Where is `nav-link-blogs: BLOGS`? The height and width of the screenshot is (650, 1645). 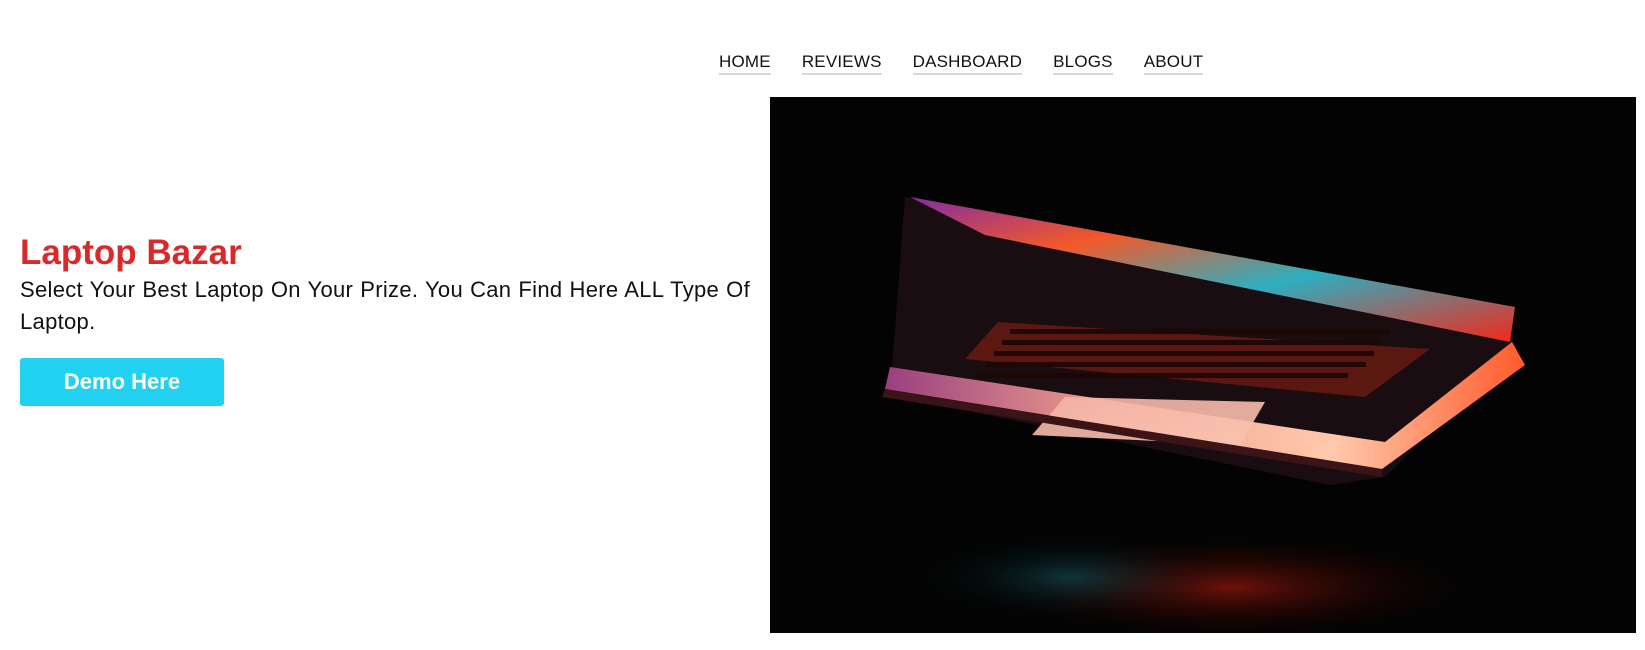
nav-link-blogs: BLOGS is located at coordinates (1083, 63).